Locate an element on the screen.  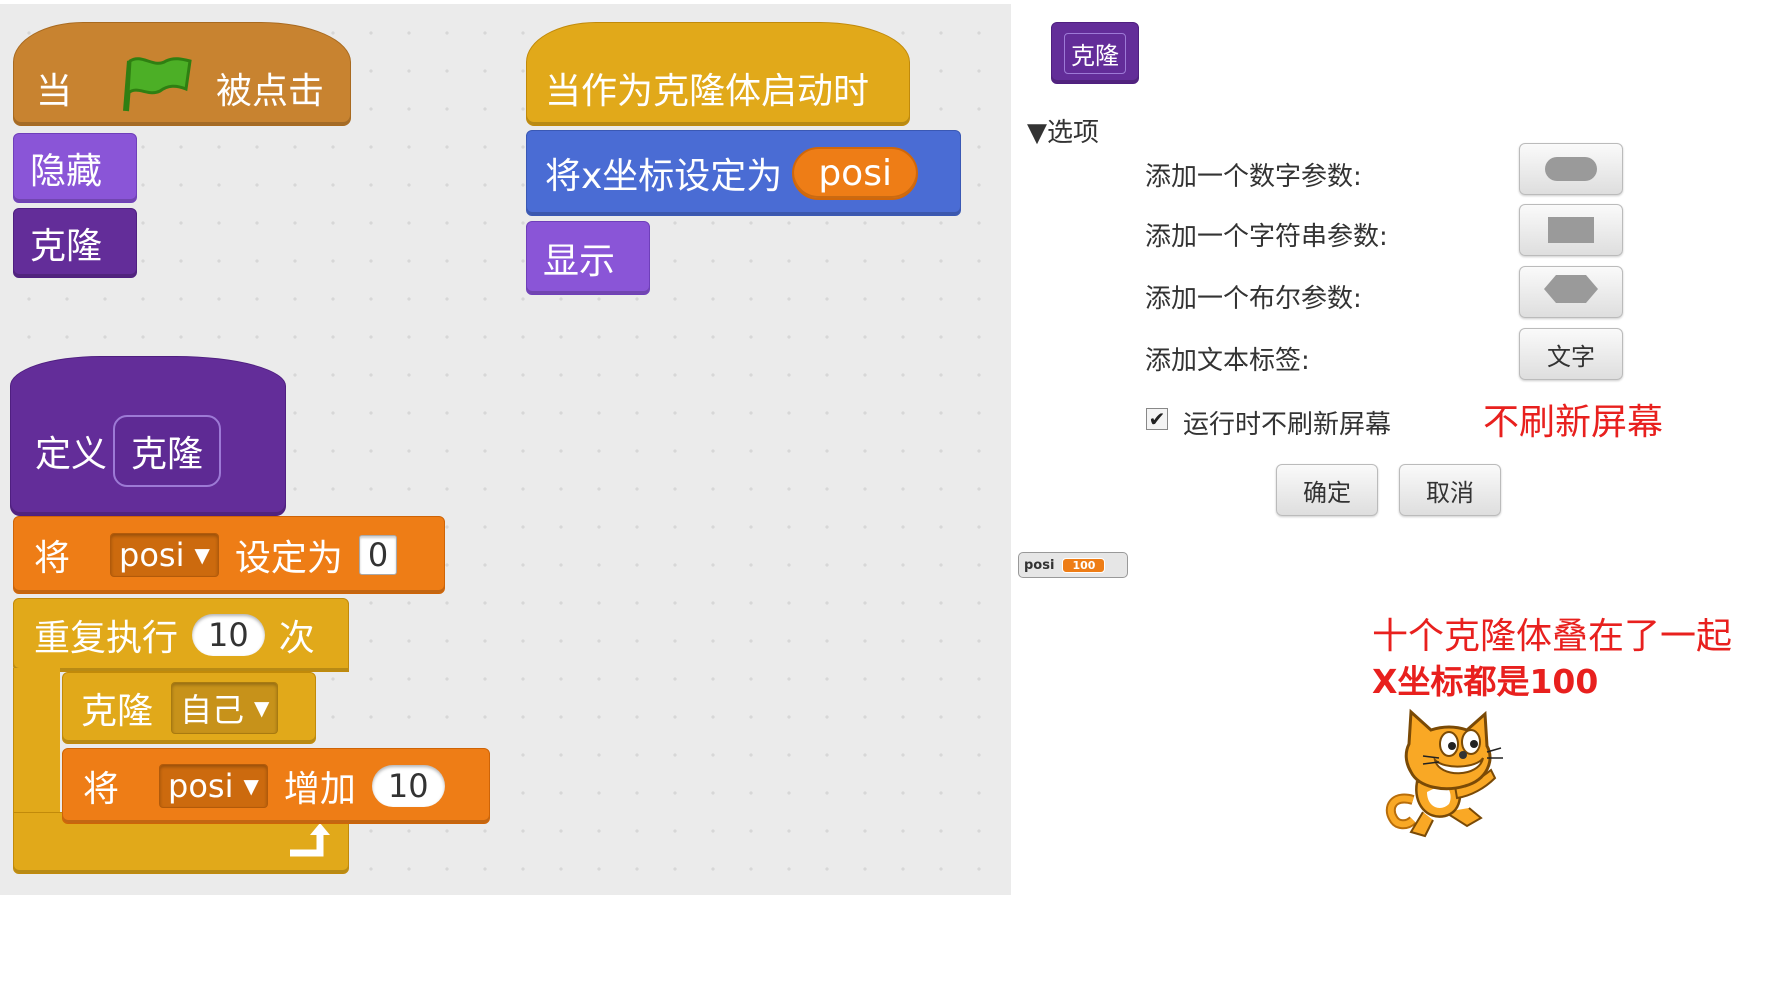
add-boolean-label: 添加一个布尔参数: is located at coordinates (1253, 299).